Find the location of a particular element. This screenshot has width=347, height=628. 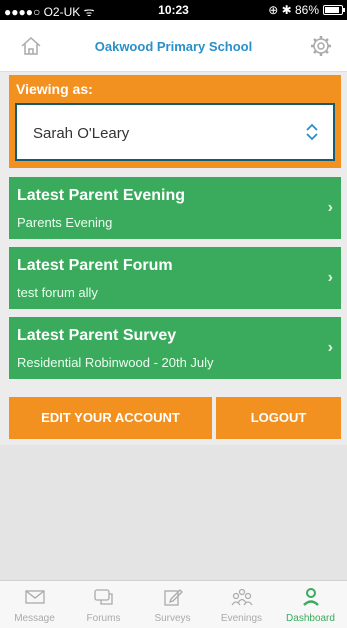

edit-icon is located at coordinates (173, 597).